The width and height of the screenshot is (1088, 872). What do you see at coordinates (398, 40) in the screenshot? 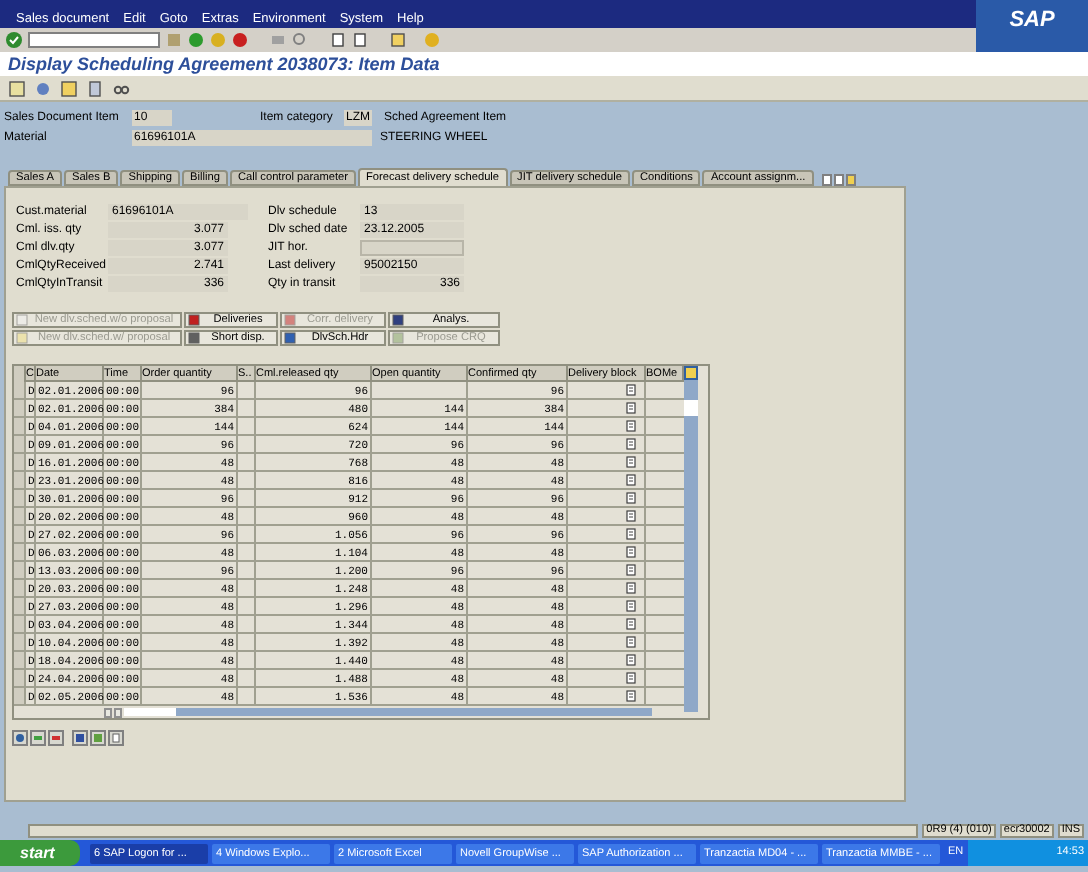
I see `window-icon` at bounding box center [398, 40].